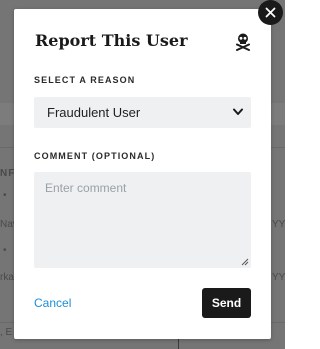 Image resolution: width=320 pixels, height=349 pixels. I want to click on reason-select-value: Fraudulent User, so click(94, 112).